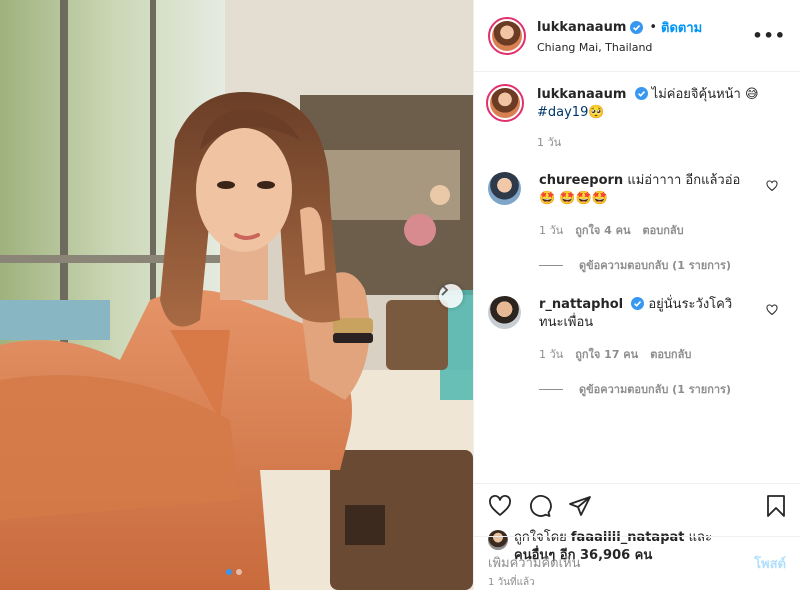  What do you see at coordinates (239, 572) in the screenshot?
I see `carousel-dot` at bounding box center [239, 572].